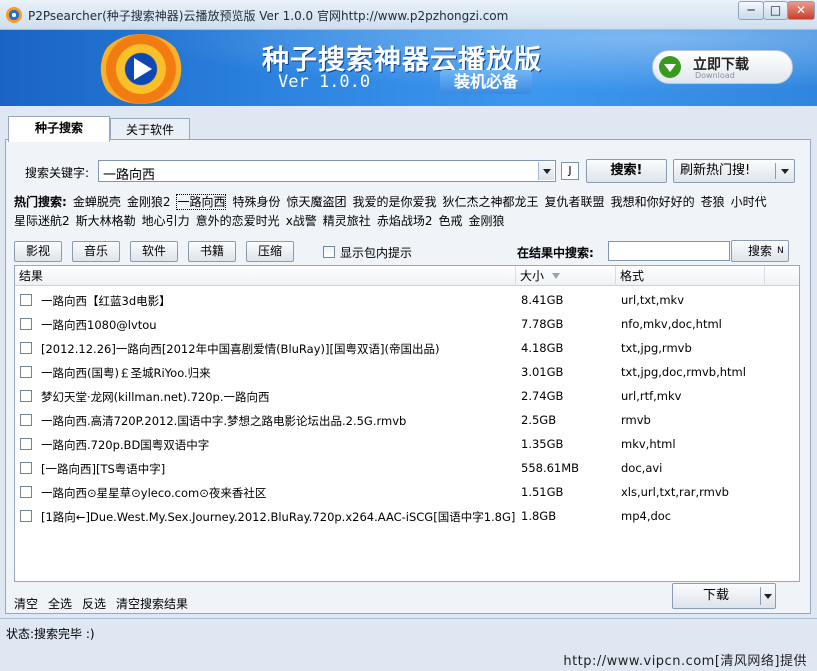 Image resolution: width=817 pixels, height=671 pixels. Describe the element at coordinates (690, 276) in the screenshot. I see `column-header-format: 格式` at that location.